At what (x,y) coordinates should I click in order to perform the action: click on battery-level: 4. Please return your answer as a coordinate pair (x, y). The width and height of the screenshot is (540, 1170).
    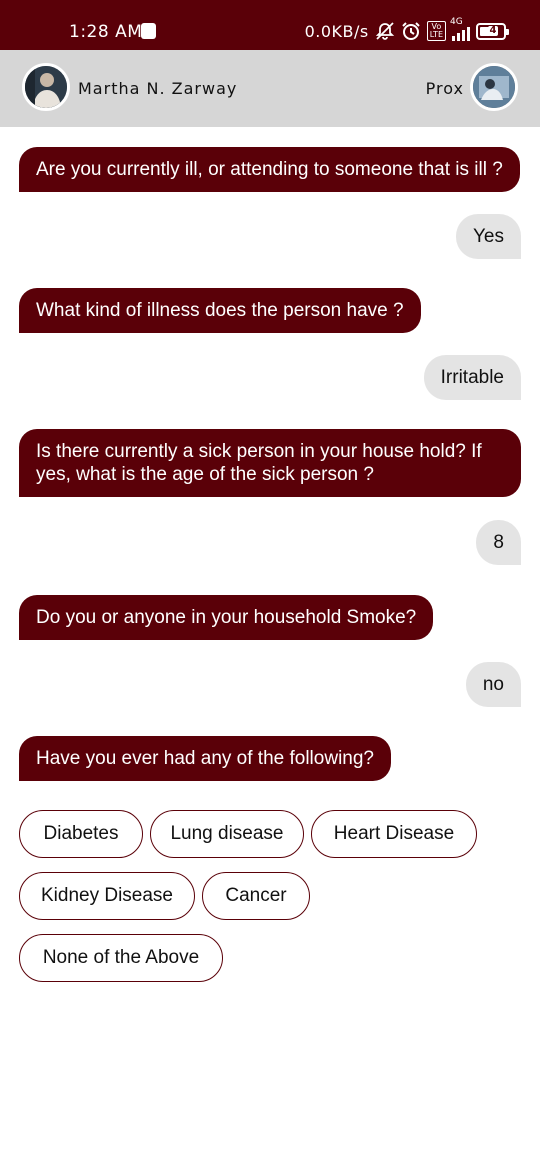
    Looking at the image, I should click on (493, 30).